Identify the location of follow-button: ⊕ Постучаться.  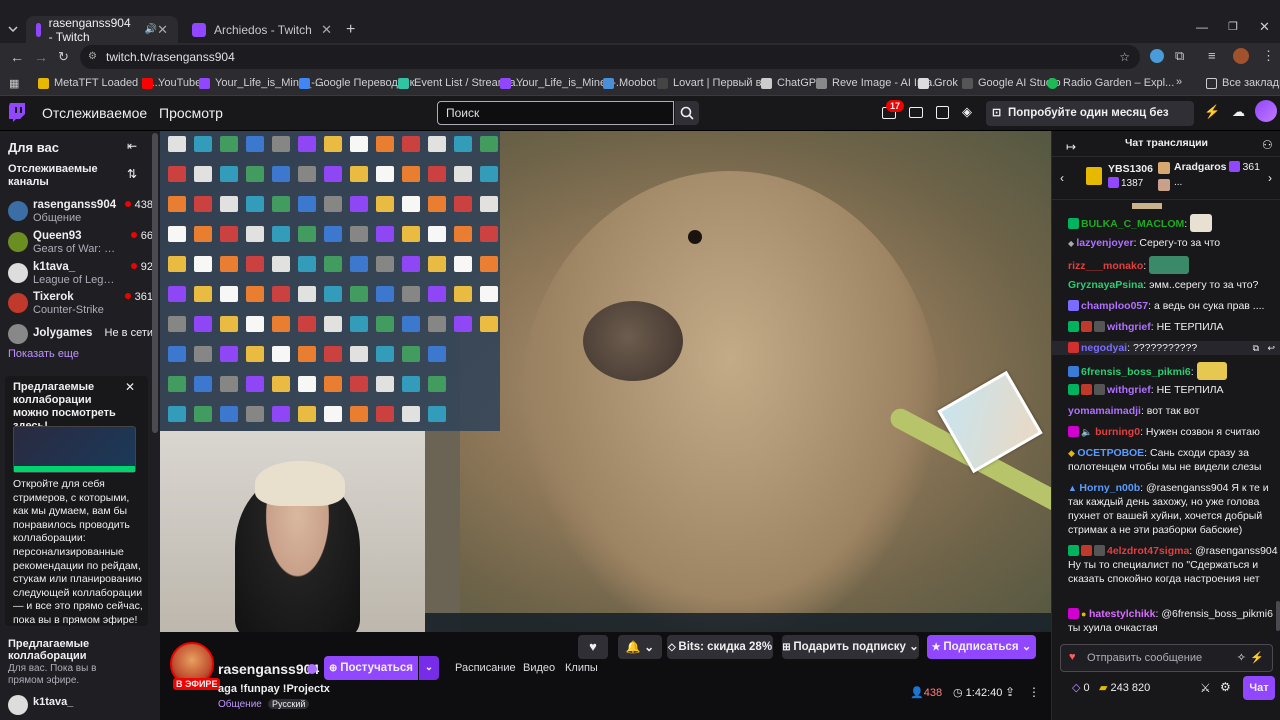
(371, 668).